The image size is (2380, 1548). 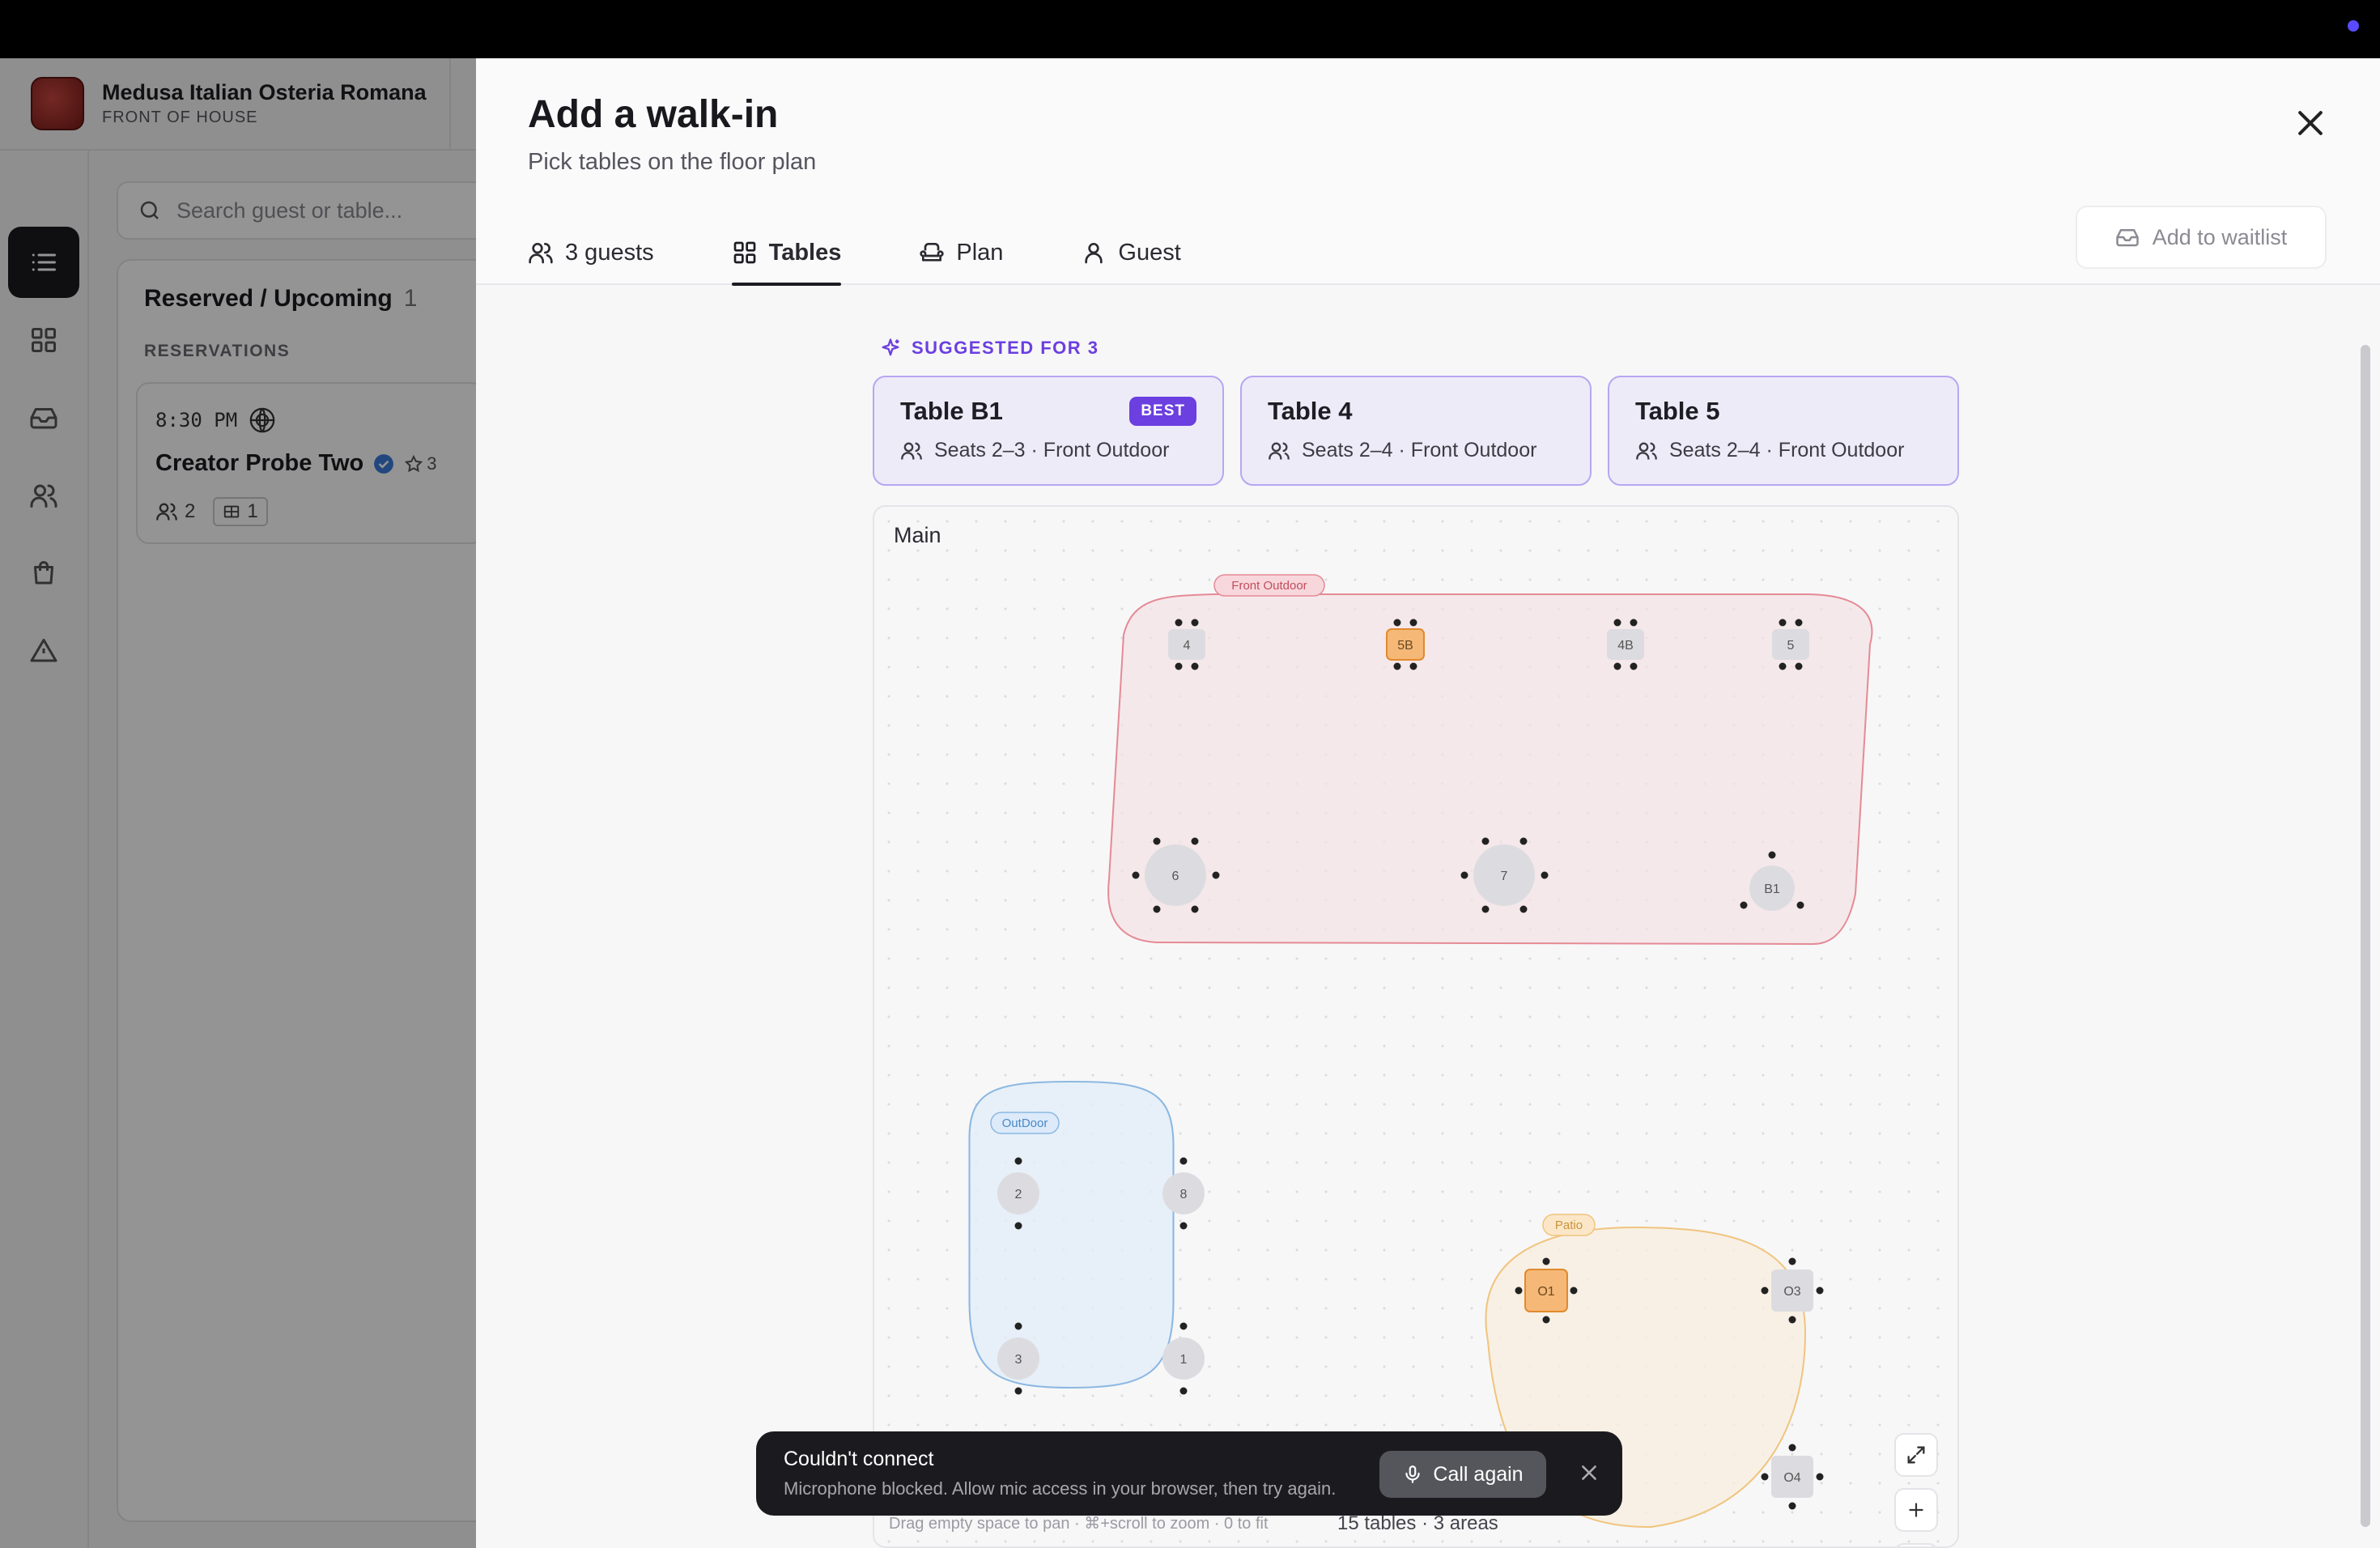 I want to click on system-top-bar, so click(x=1190, y=29).